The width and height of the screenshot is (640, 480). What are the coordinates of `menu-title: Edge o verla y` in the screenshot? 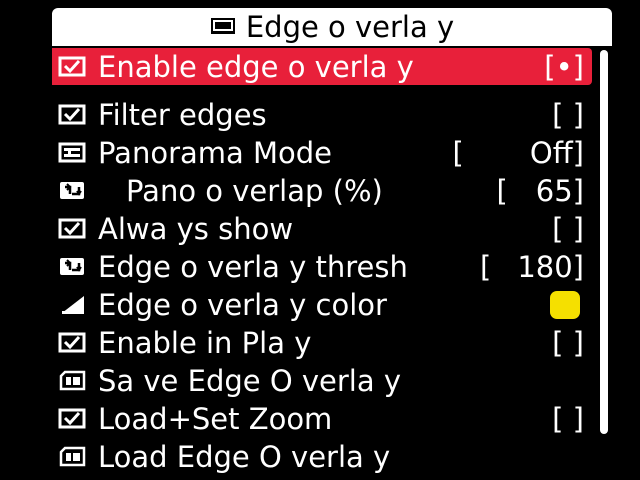 It's located at (350, 27).